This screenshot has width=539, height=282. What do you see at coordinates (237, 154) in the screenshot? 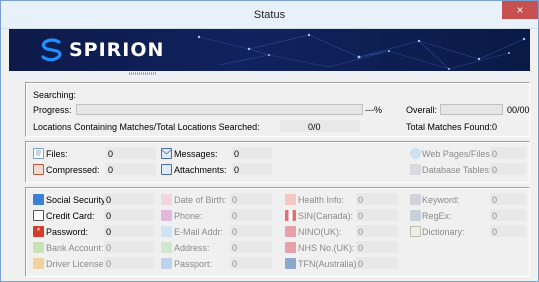
I see `messages-value: 0` at bounding box center [237, 154].